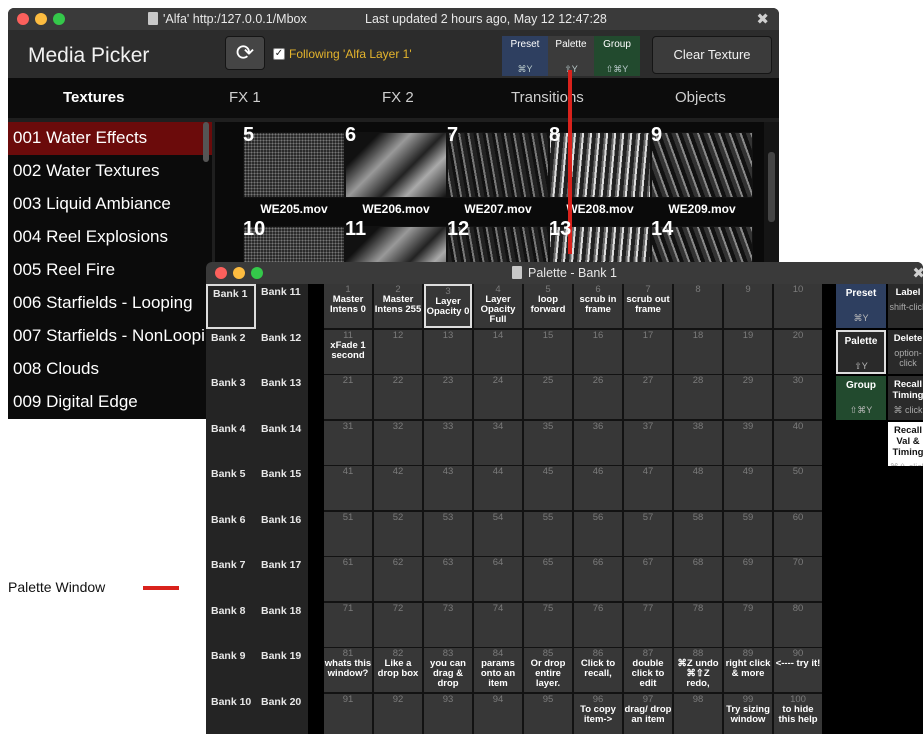  Describe the element at coordinates (698, 579) in the screenshot. I see `palette-cell: 68` at that location.